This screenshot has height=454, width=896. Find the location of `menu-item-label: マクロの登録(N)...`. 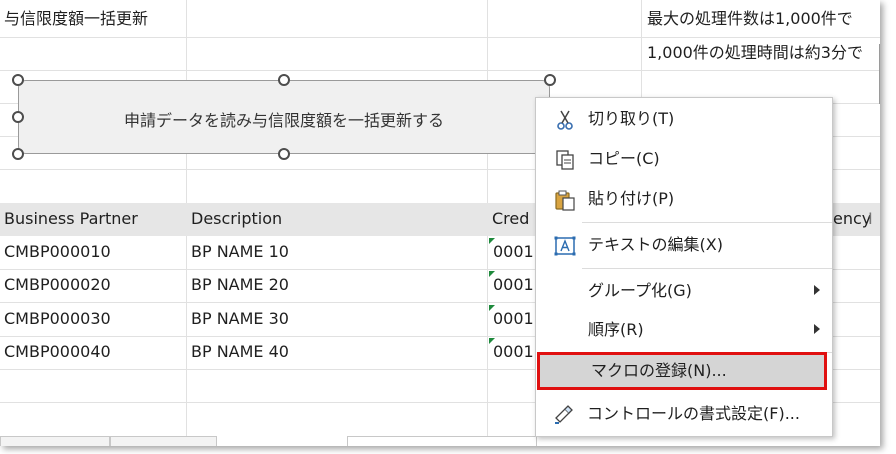

menu-item-label: マクロの登録(N)... is located at coordinates (659, 370).